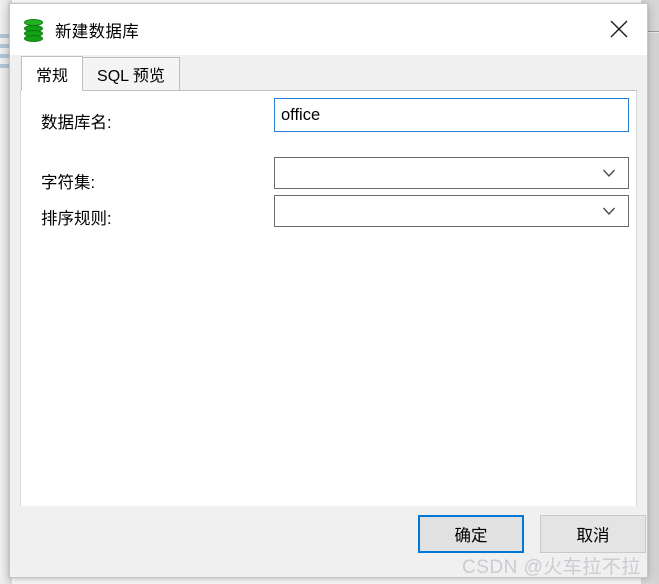  I want to click on charset-row: 字符集:, so click(68, 181).